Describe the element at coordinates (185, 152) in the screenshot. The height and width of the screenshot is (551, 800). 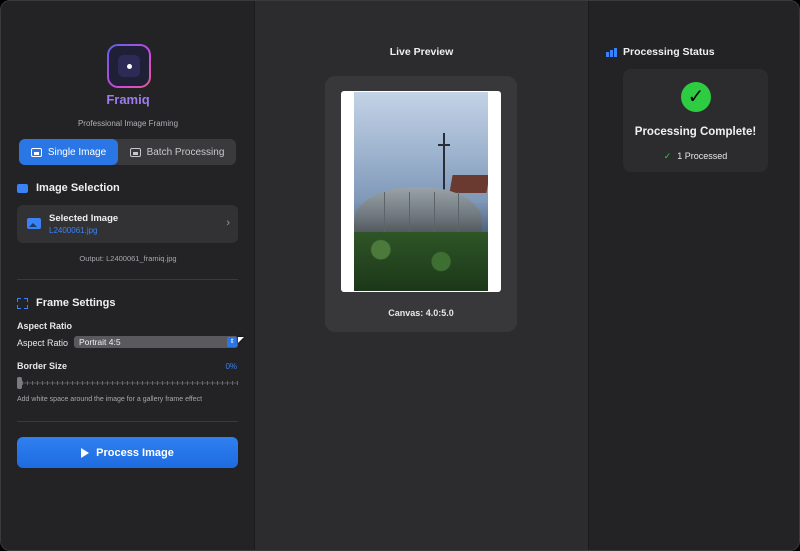
I see `tab-batch-processing-label: Batch Processing` at that location.